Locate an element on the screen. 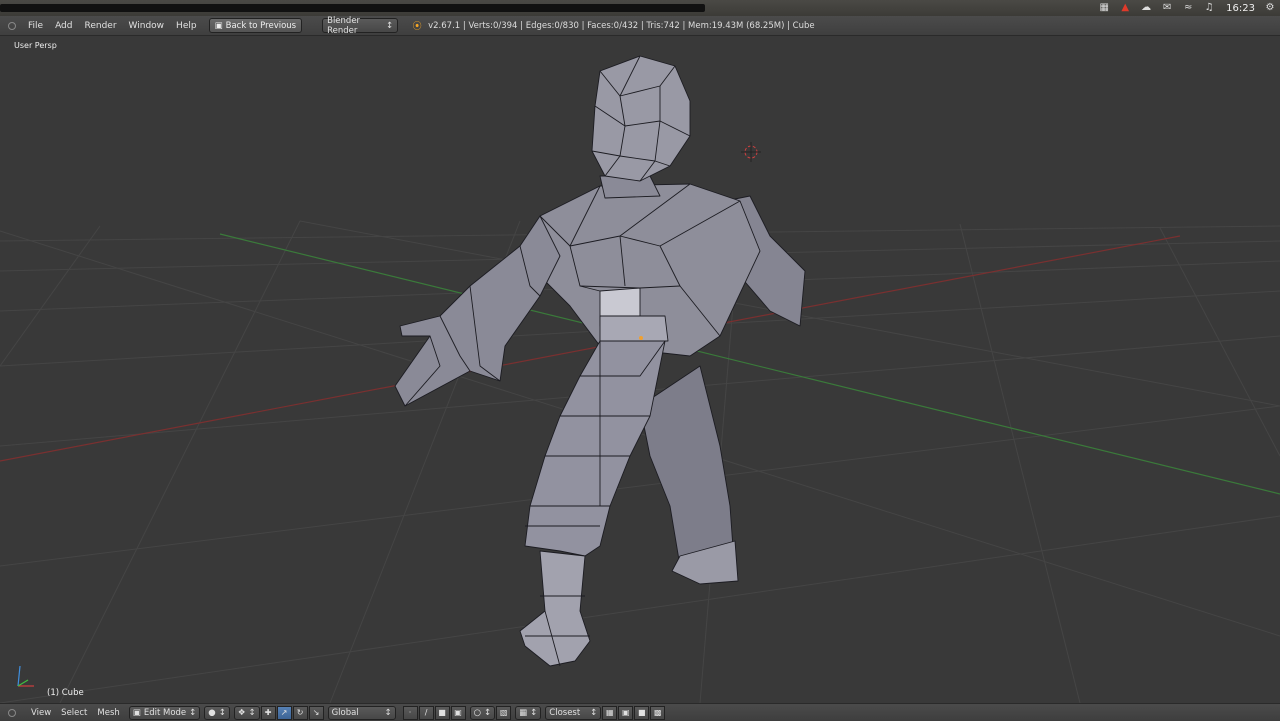  settings-gear-icon: ⚙ is located at coordinates (1270, 8).